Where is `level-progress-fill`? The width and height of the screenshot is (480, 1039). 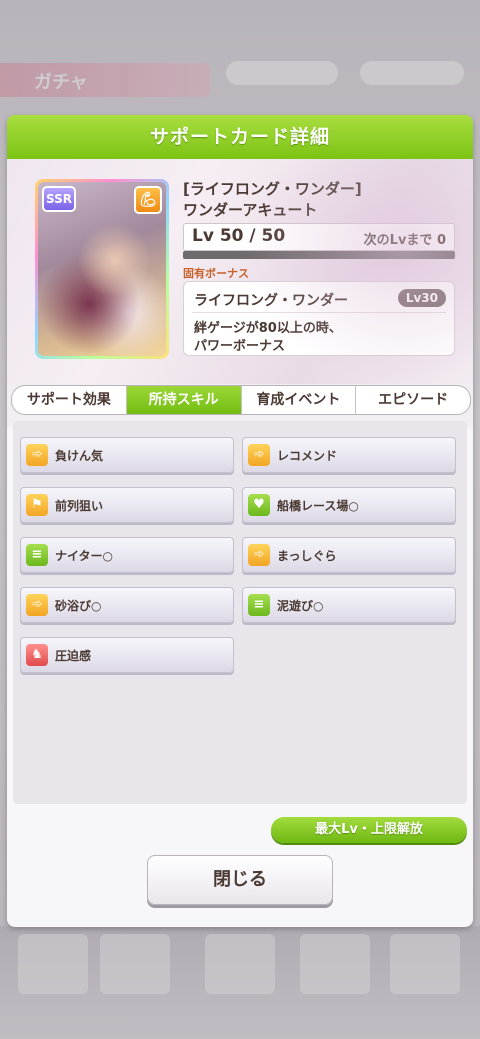
level-progress-fill is located at coordinates (319, 255).